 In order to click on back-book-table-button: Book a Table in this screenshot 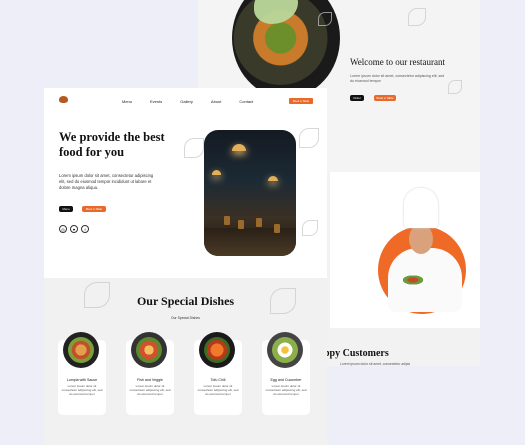, I will do `click(385, 98)`.